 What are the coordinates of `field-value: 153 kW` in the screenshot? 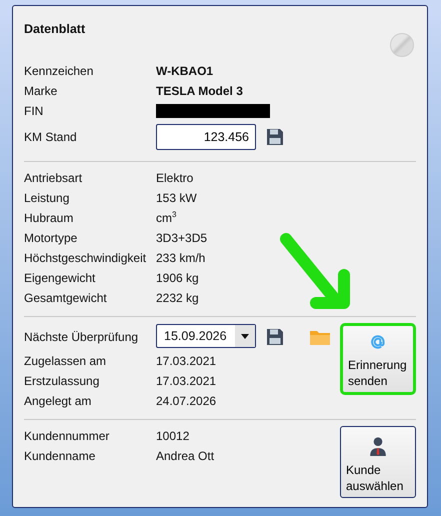 It's located at (177, 198).